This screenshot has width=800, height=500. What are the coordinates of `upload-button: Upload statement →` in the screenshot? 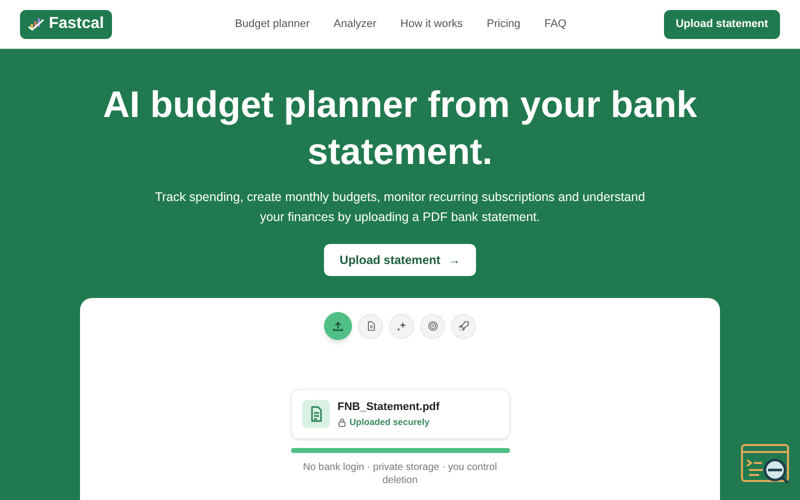 It's located at (400, 260).